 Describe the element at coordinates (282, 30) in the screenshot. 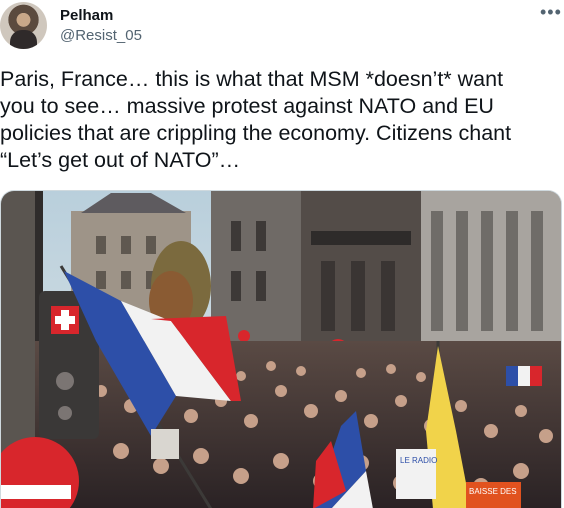

I see `tweet-header: Pelham @Resist_05 •••` at that location.